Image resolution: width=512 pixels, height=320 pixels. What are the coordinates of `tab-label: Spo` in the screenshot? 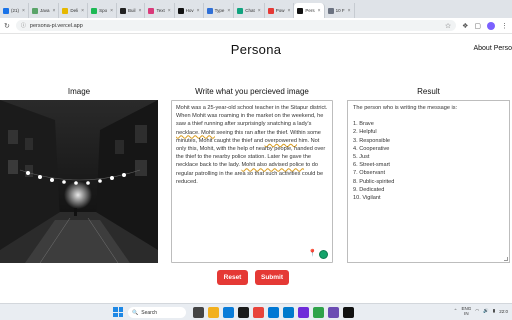 It's located at (103, 10).